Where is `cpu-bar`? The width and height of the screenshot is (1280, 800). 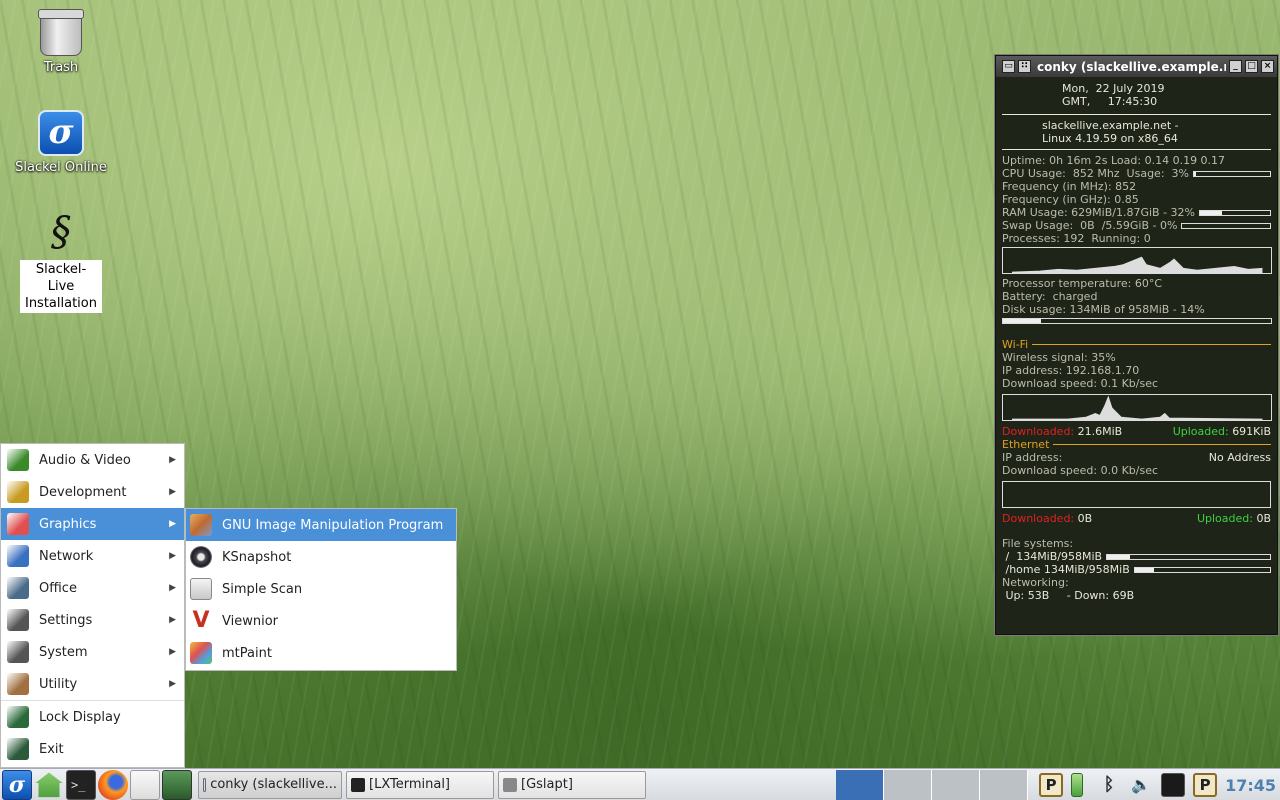
cpu-bar is located at coordinates (1231, 173).